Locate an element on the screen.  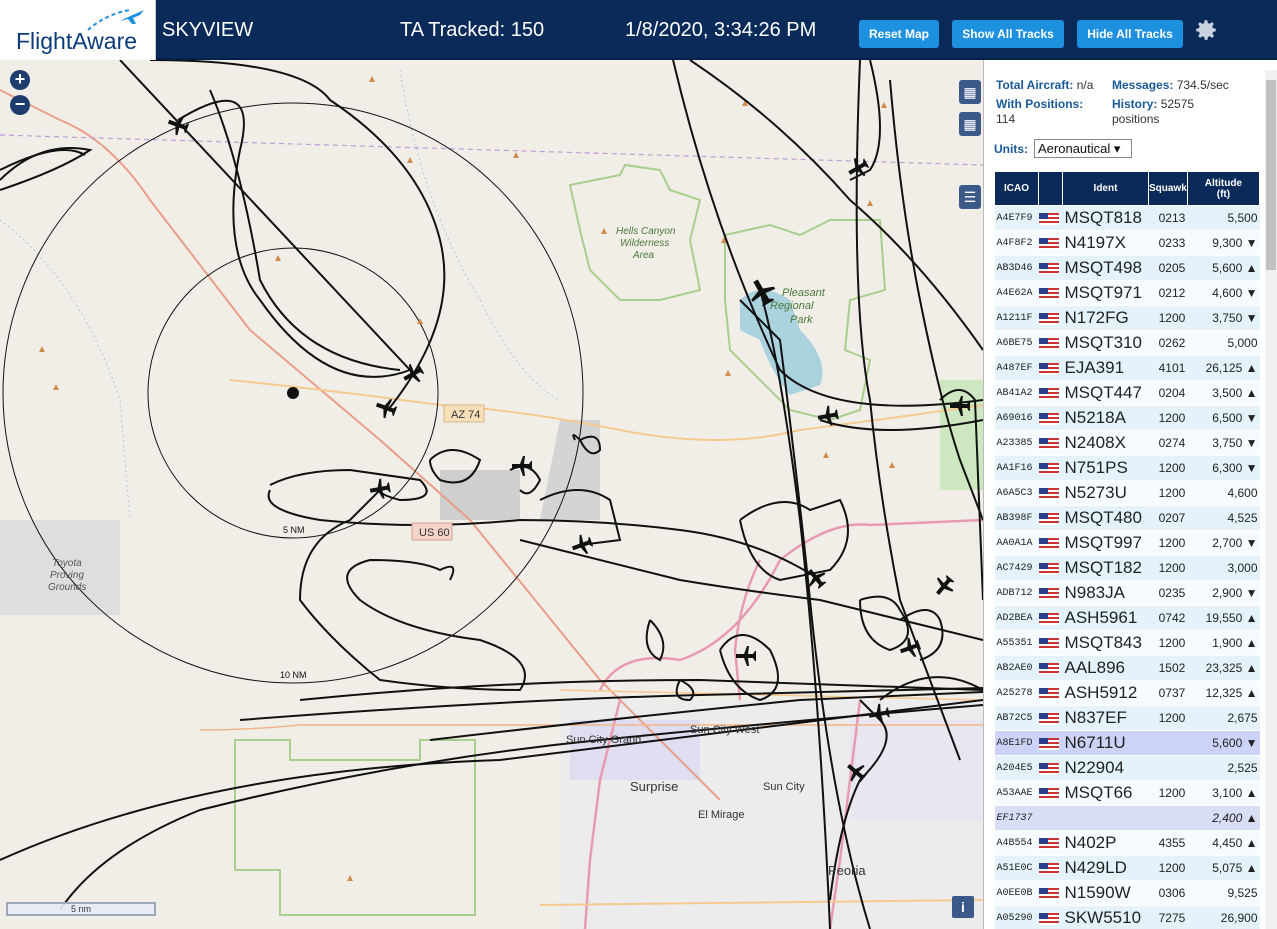
ident-cell: MSQT843 is located at coordinates (1105, 643).